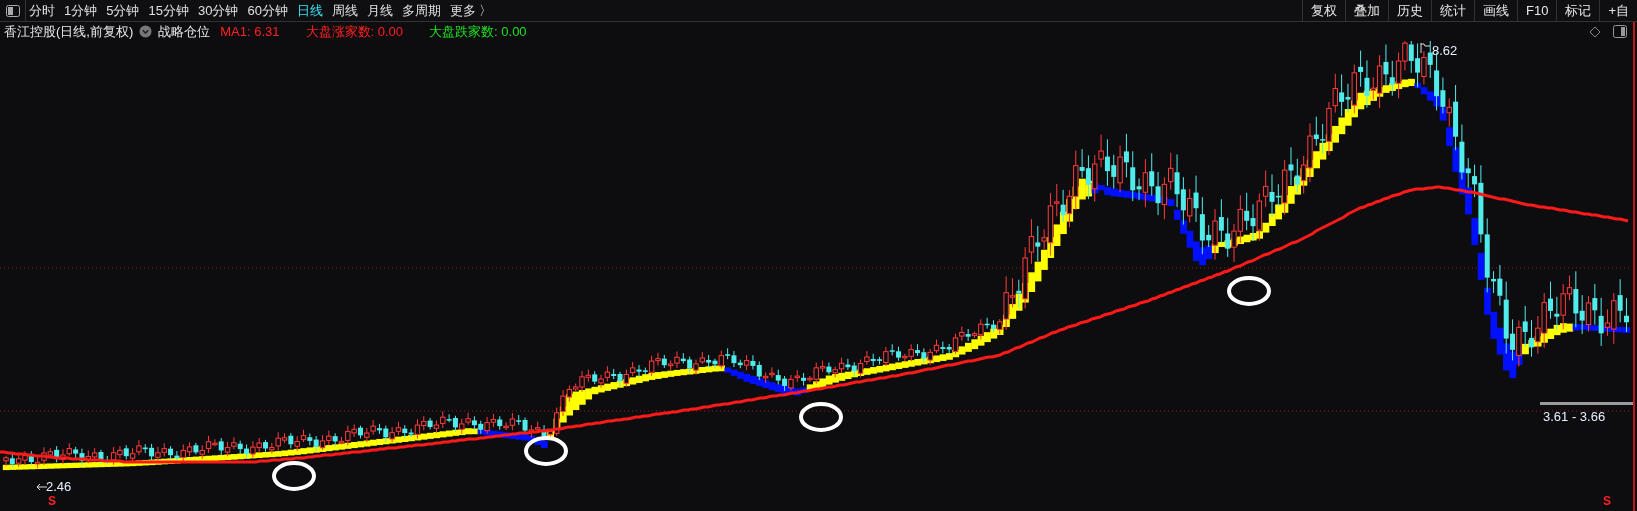  What do you see at coordinates (421, 10) in the screenshot?
I see `period-tab: 多周期` at bounding box center [421, 10].